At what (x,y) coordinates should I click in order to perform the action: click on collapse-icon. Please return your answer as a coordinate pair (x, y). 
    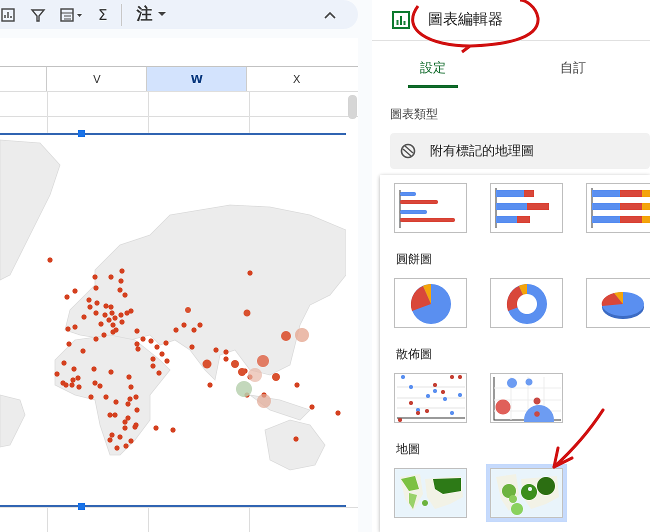
    Looking at the image, I should click on (330, 14).